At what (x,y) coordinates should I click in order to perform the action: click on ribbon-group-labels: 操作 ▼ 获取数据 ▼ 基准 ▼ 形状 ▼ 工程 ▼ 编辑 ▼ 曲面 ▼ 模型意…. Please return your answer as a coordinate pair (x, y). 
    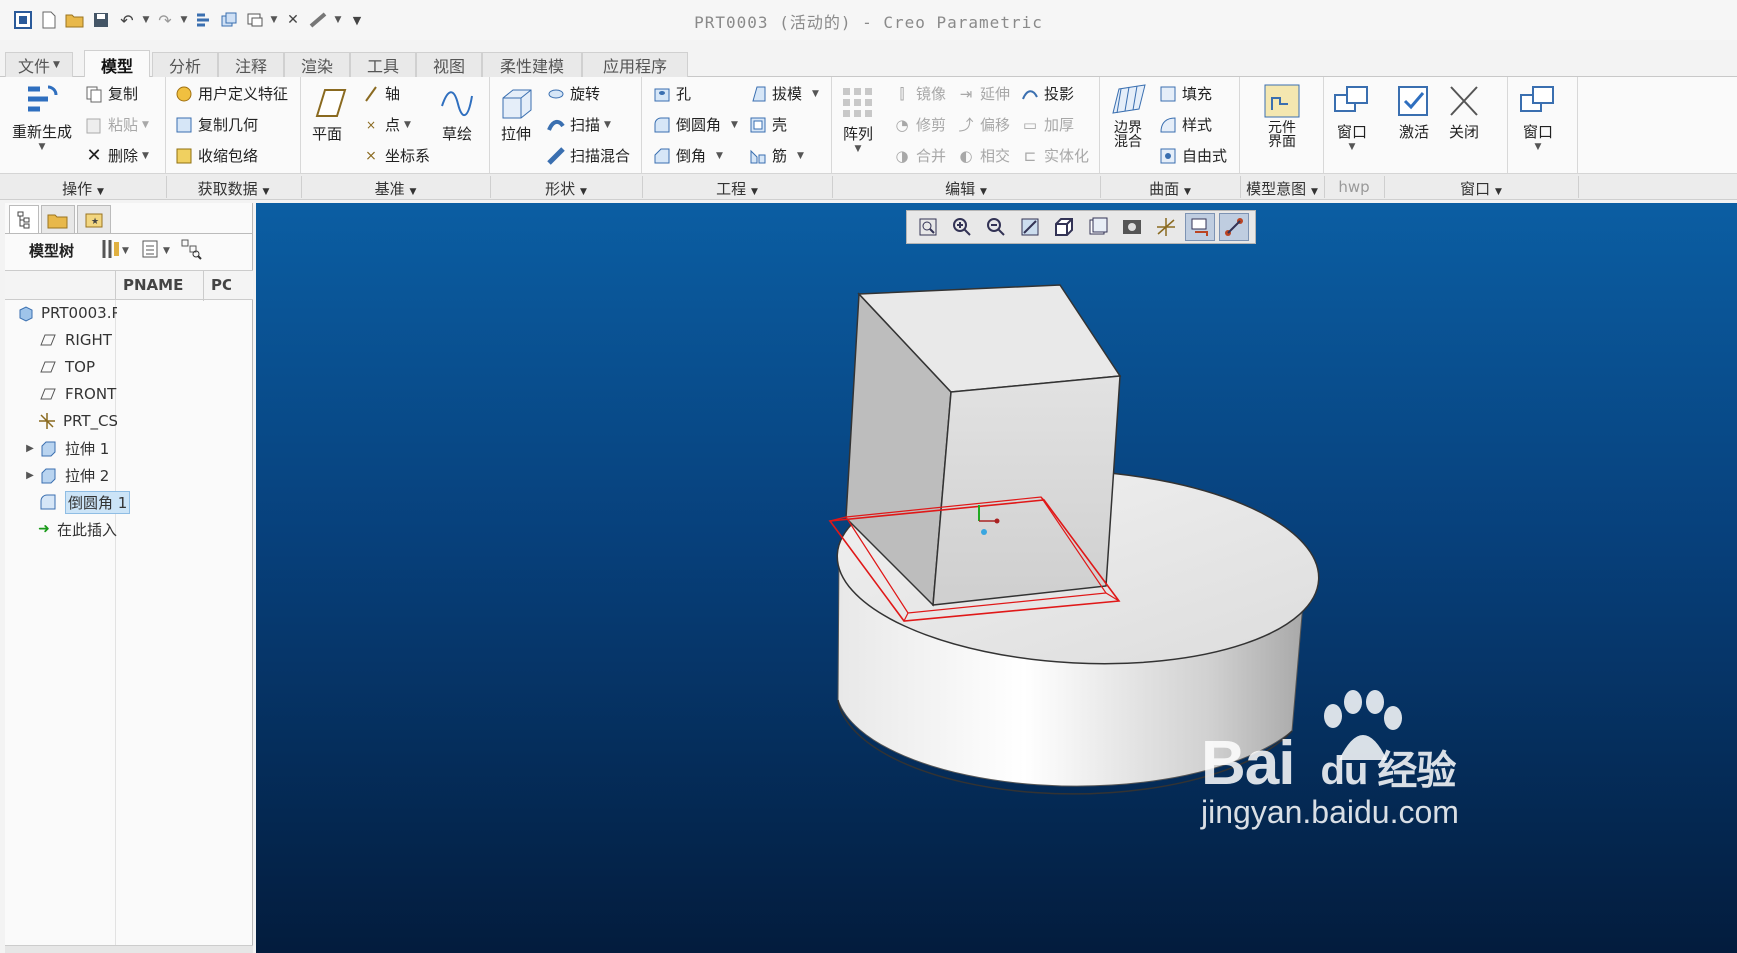
    Looking at the image, I should click on (868, 186).